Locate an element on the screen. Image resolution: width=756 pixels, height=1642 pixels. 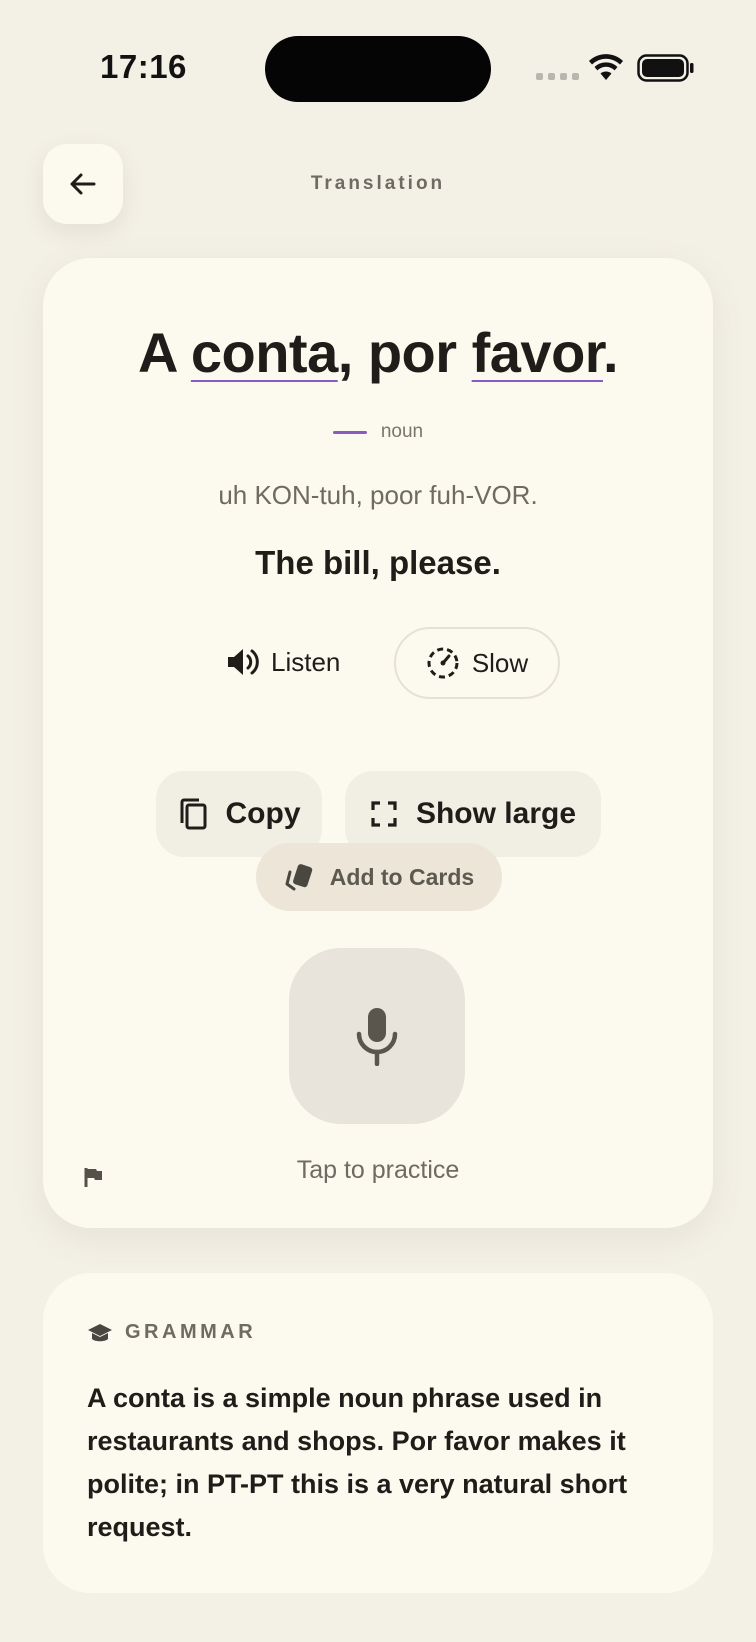
speaker-icon is located at coordinates (243, 662).